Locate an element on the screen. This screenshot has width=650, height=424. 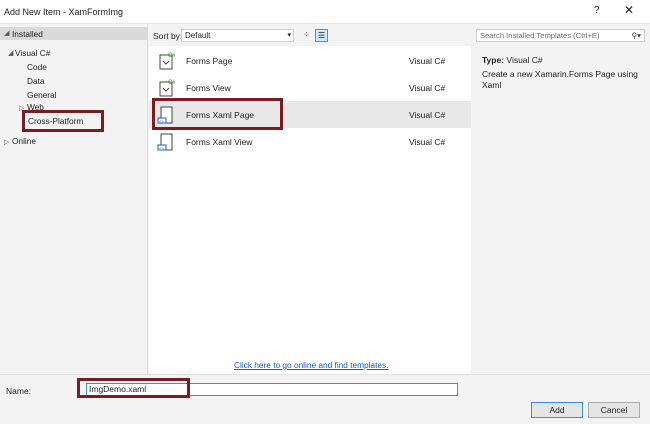
template-item: C# Forms View Visual C# is located at coordinates (310, 87).